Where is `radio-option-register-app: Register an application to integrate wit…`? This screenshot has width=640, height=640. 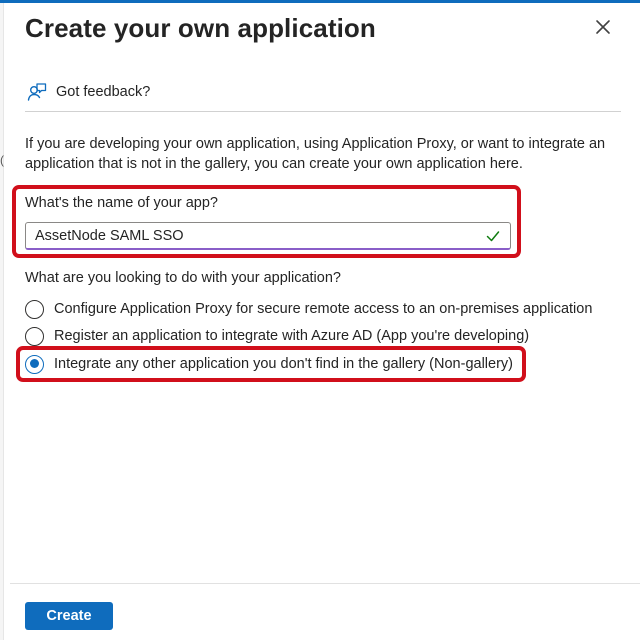 radio-option-register-app: Register an application to integrate wit… is located at coordinates (277, 336).